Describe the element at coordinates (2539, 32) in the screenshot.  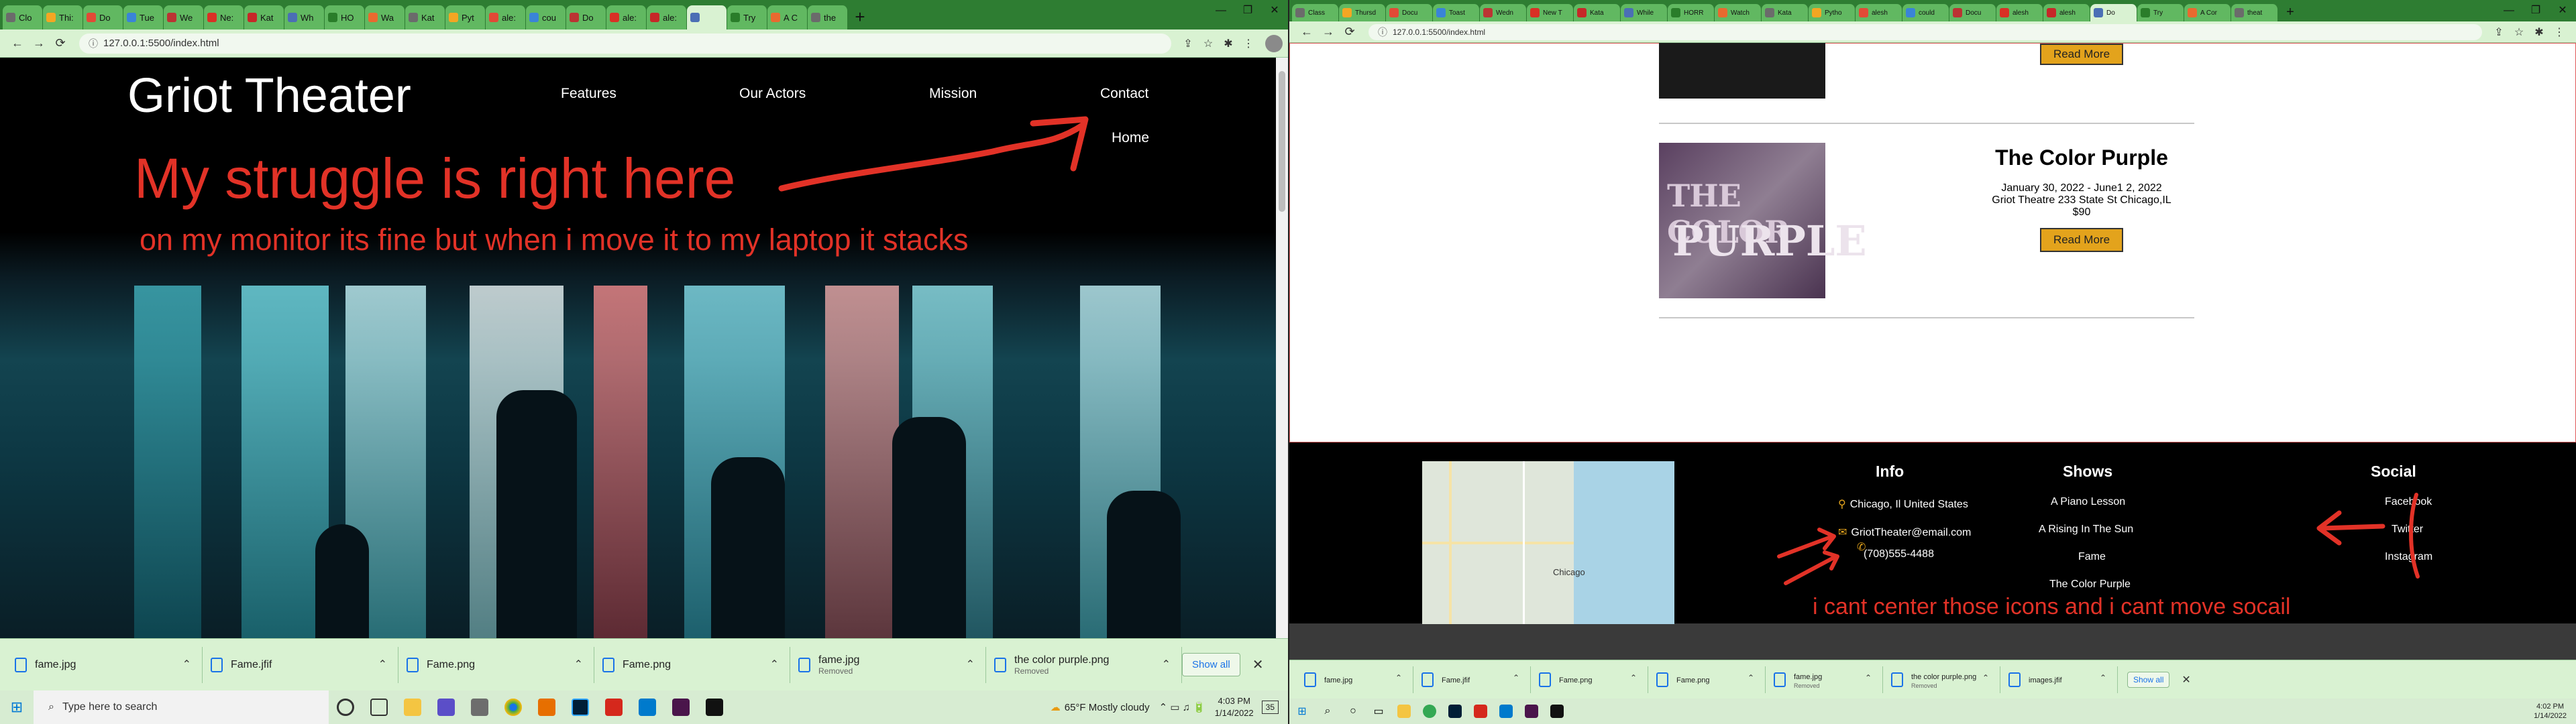
I see `extensions-icon: ✱` at that location.